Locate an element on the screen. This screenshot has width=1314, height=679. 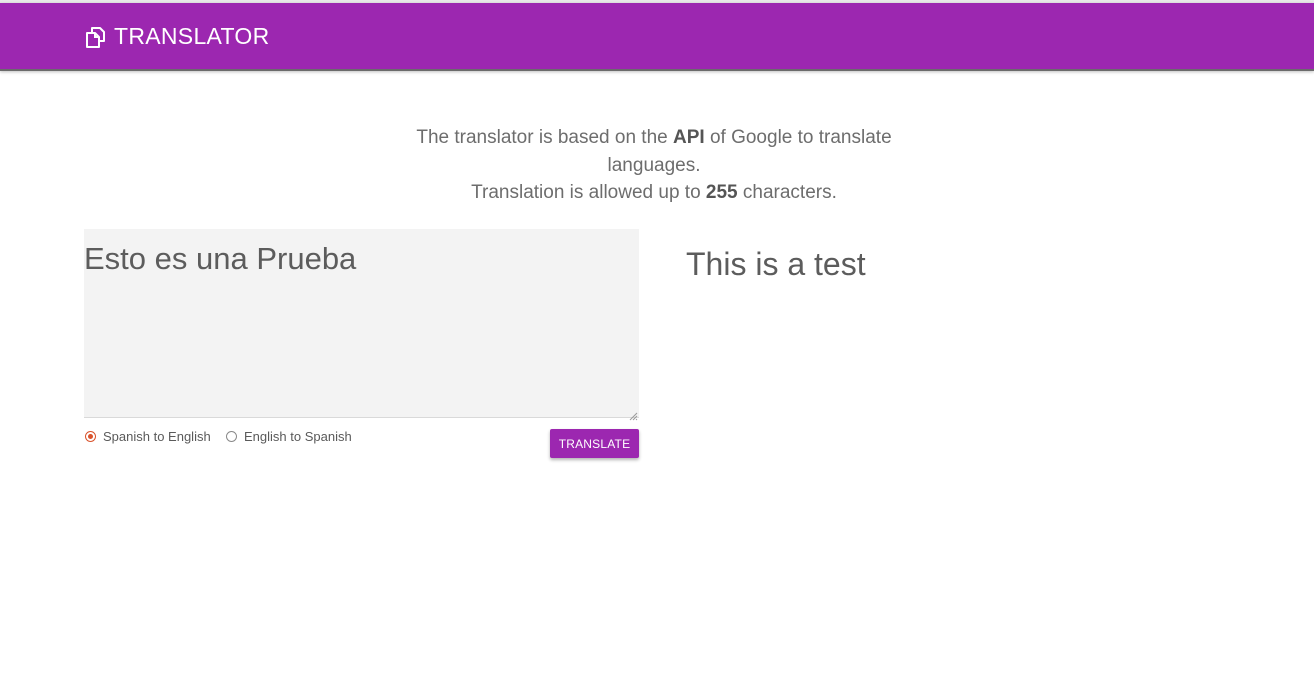
translate-button: TRANSLATE is located at coordinates (594, 443).